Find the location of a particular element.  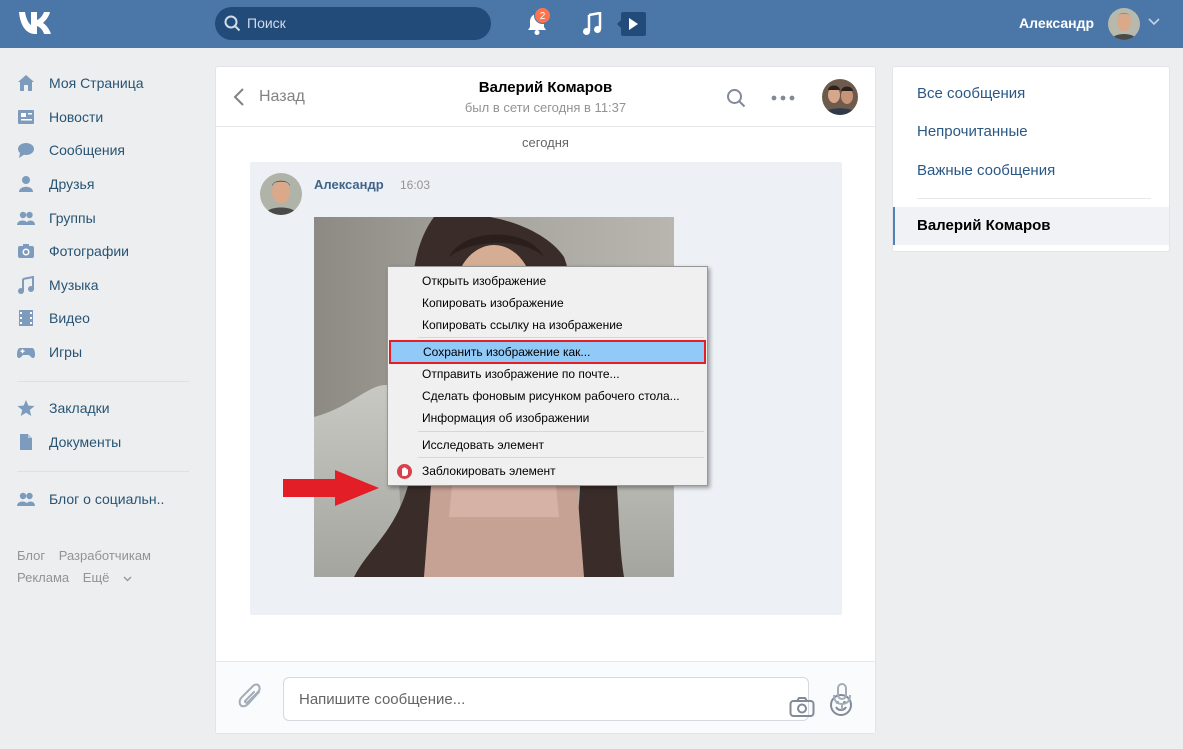

nav-item-games: Игры is located at coordinates (107, 352).